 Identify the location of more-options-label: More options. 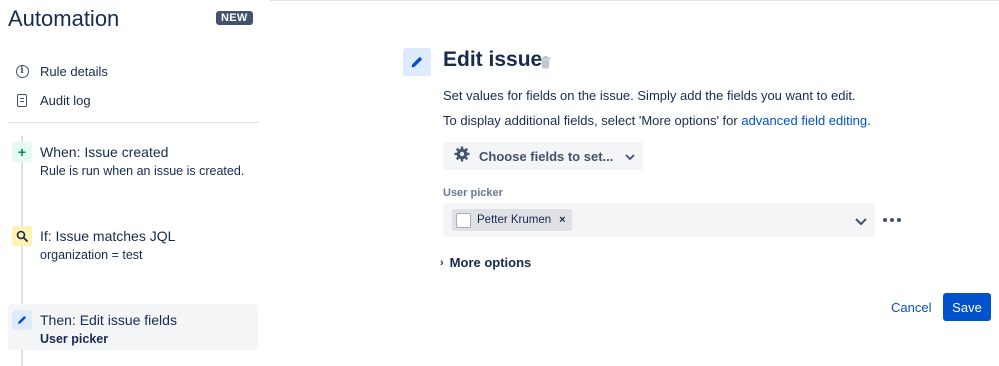
(490, 262).